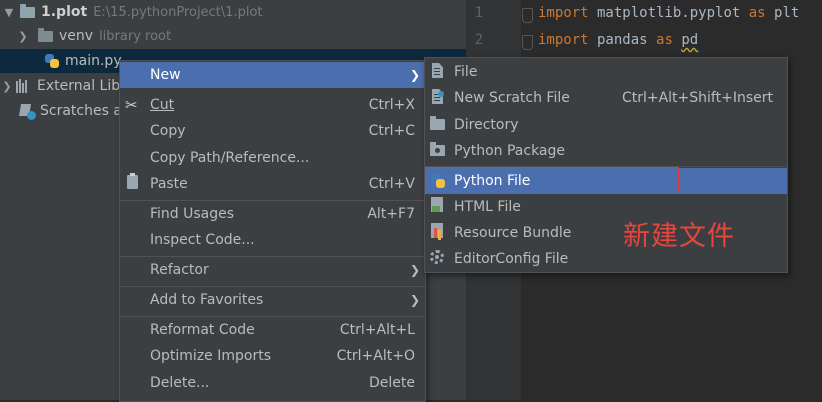  What do you see at coordinates (272, 270) in the screenshot?
I see `menu-item-refactor: Refactor ❯` at bounding box center [272, 270].